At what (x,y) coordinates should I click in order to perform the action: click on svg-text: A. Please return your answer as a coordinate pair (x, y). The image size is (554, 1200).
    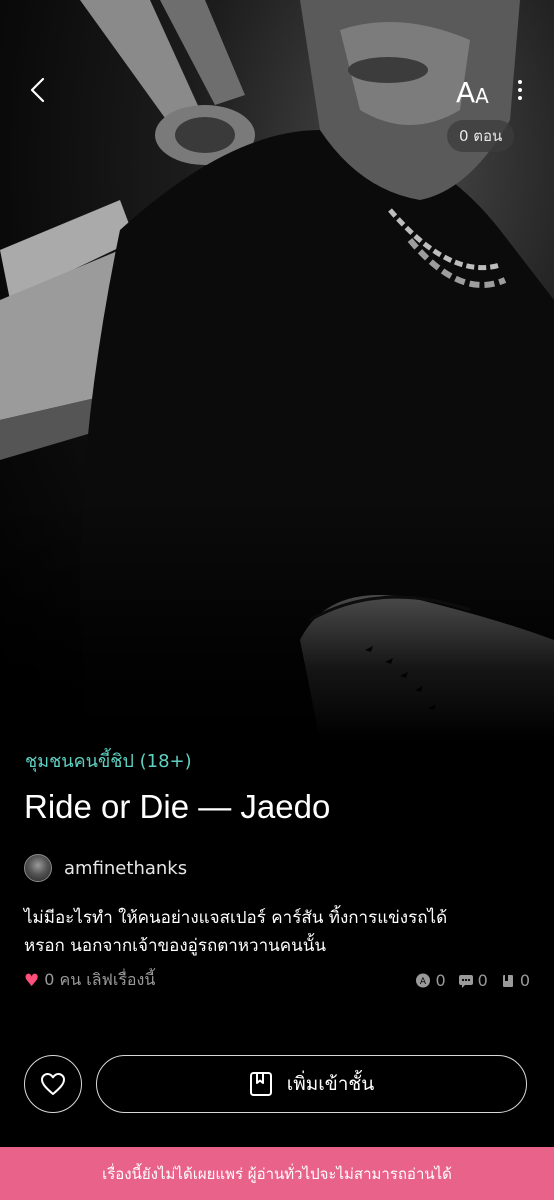
    Looking at the image, I should click on (423, 982).